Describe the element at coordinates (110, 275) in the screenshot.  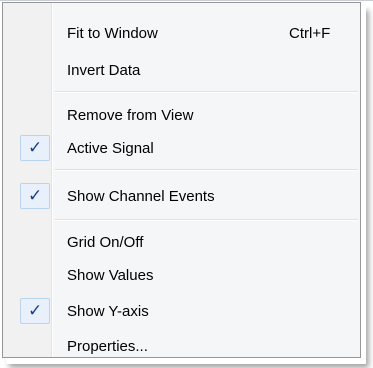
I see `menu-item-label: Show Values` at that location.